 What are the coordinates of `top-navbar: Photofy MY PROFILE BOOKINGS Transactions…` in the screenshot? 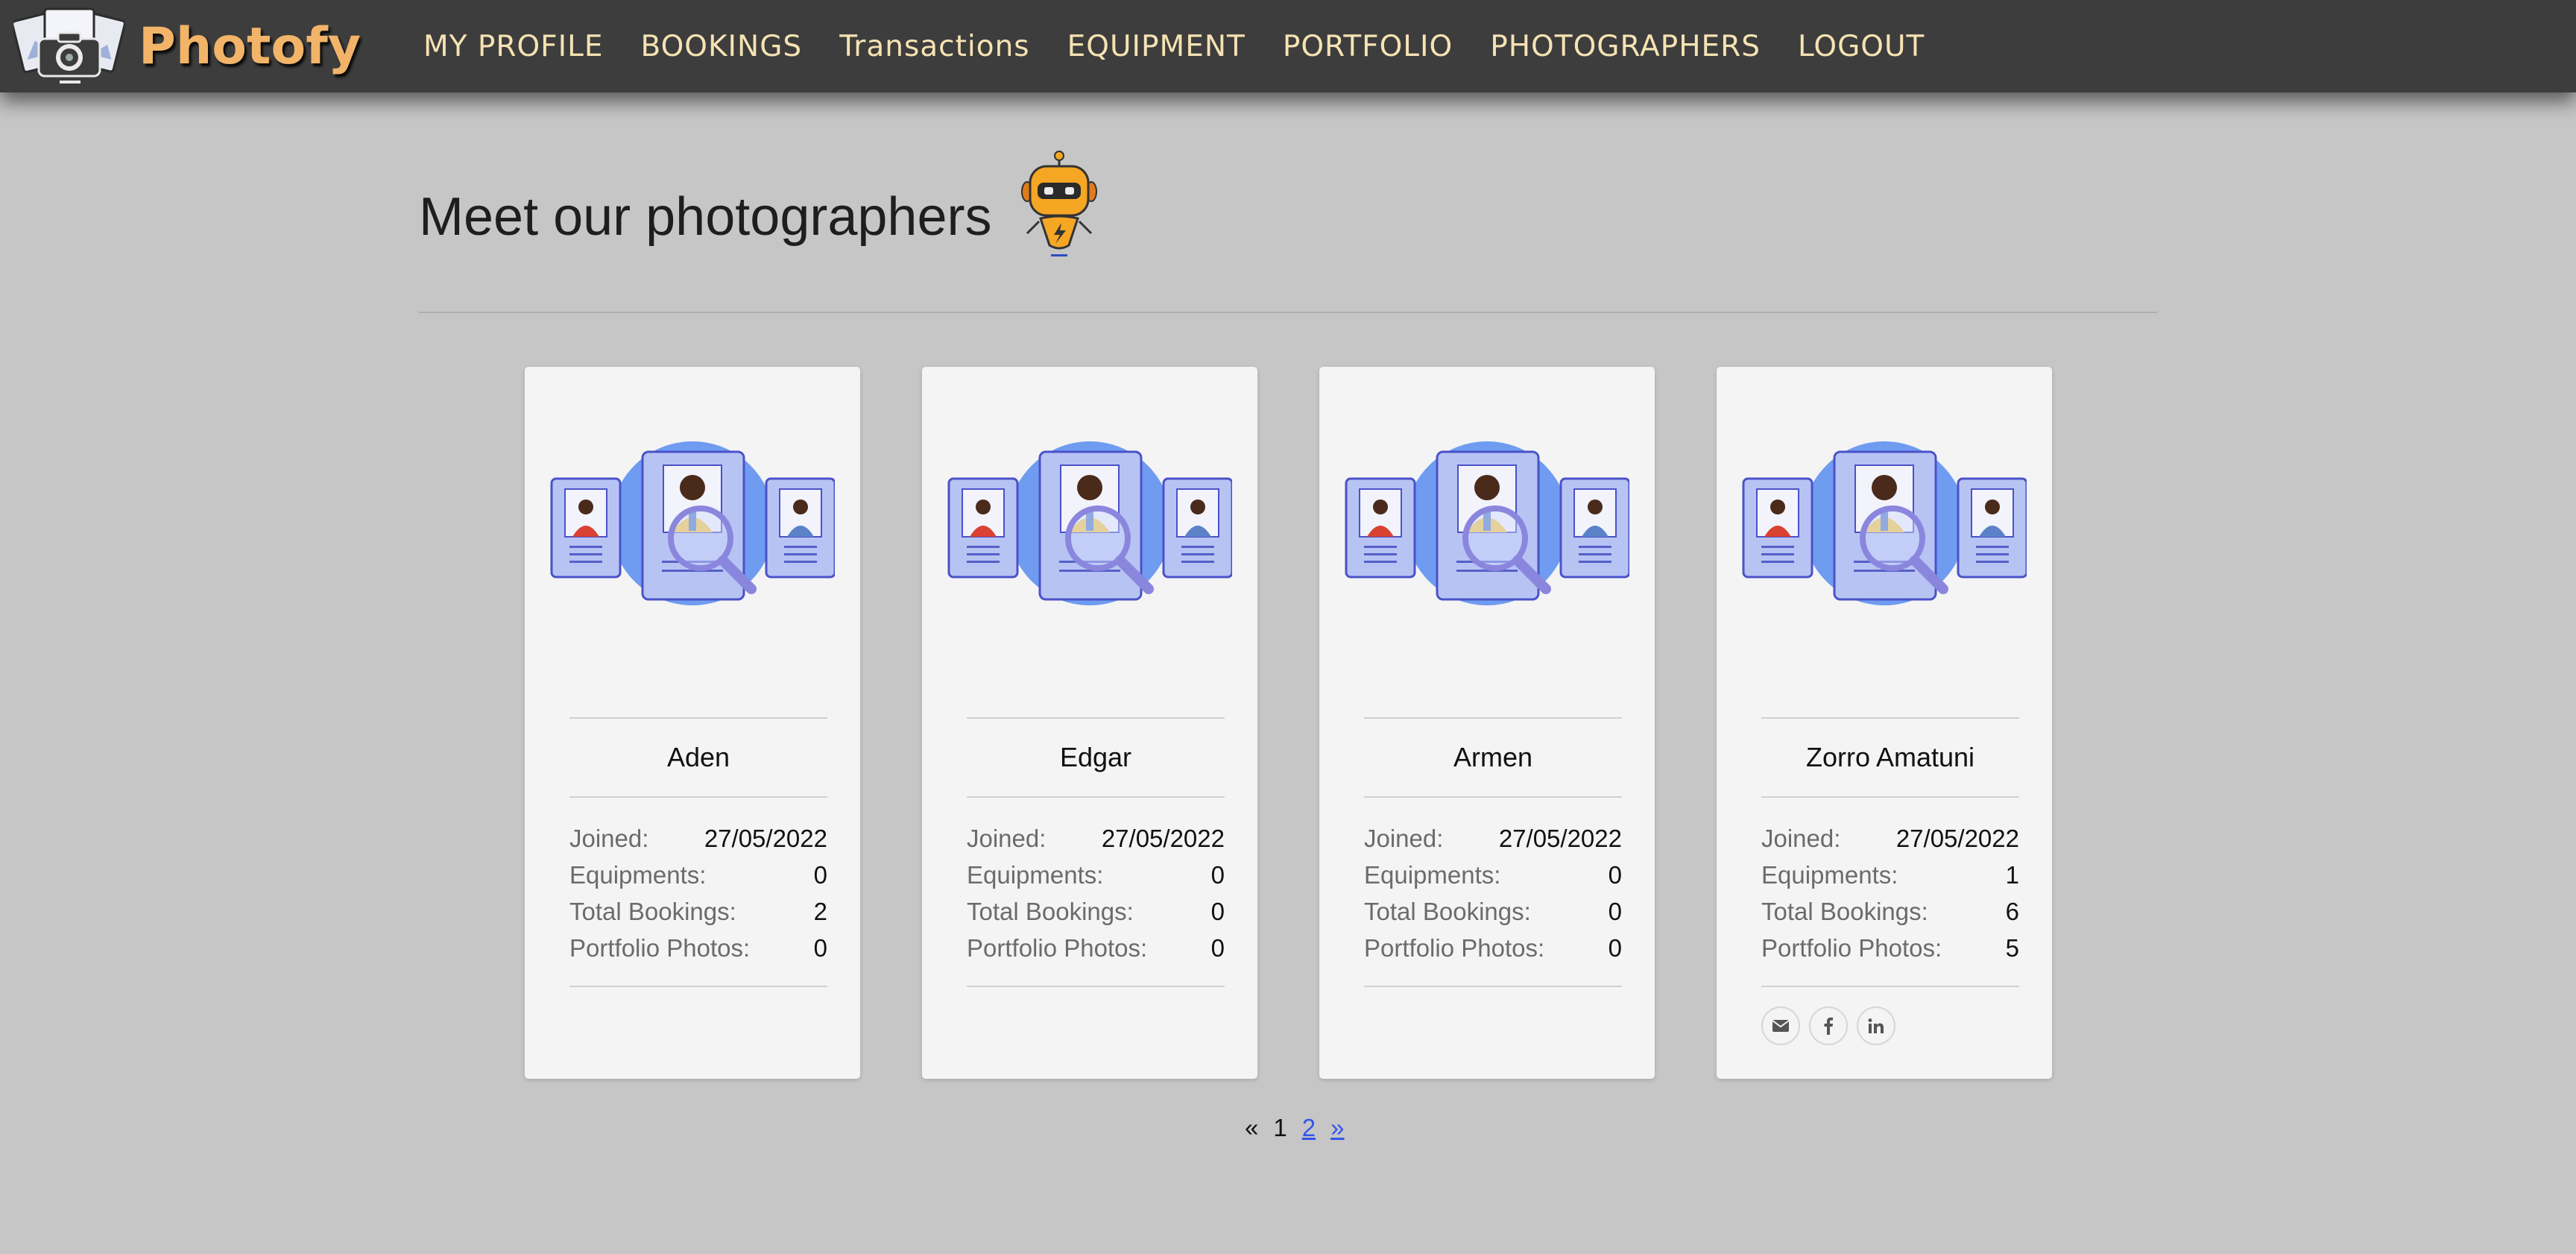 It's located at (1288, 46).